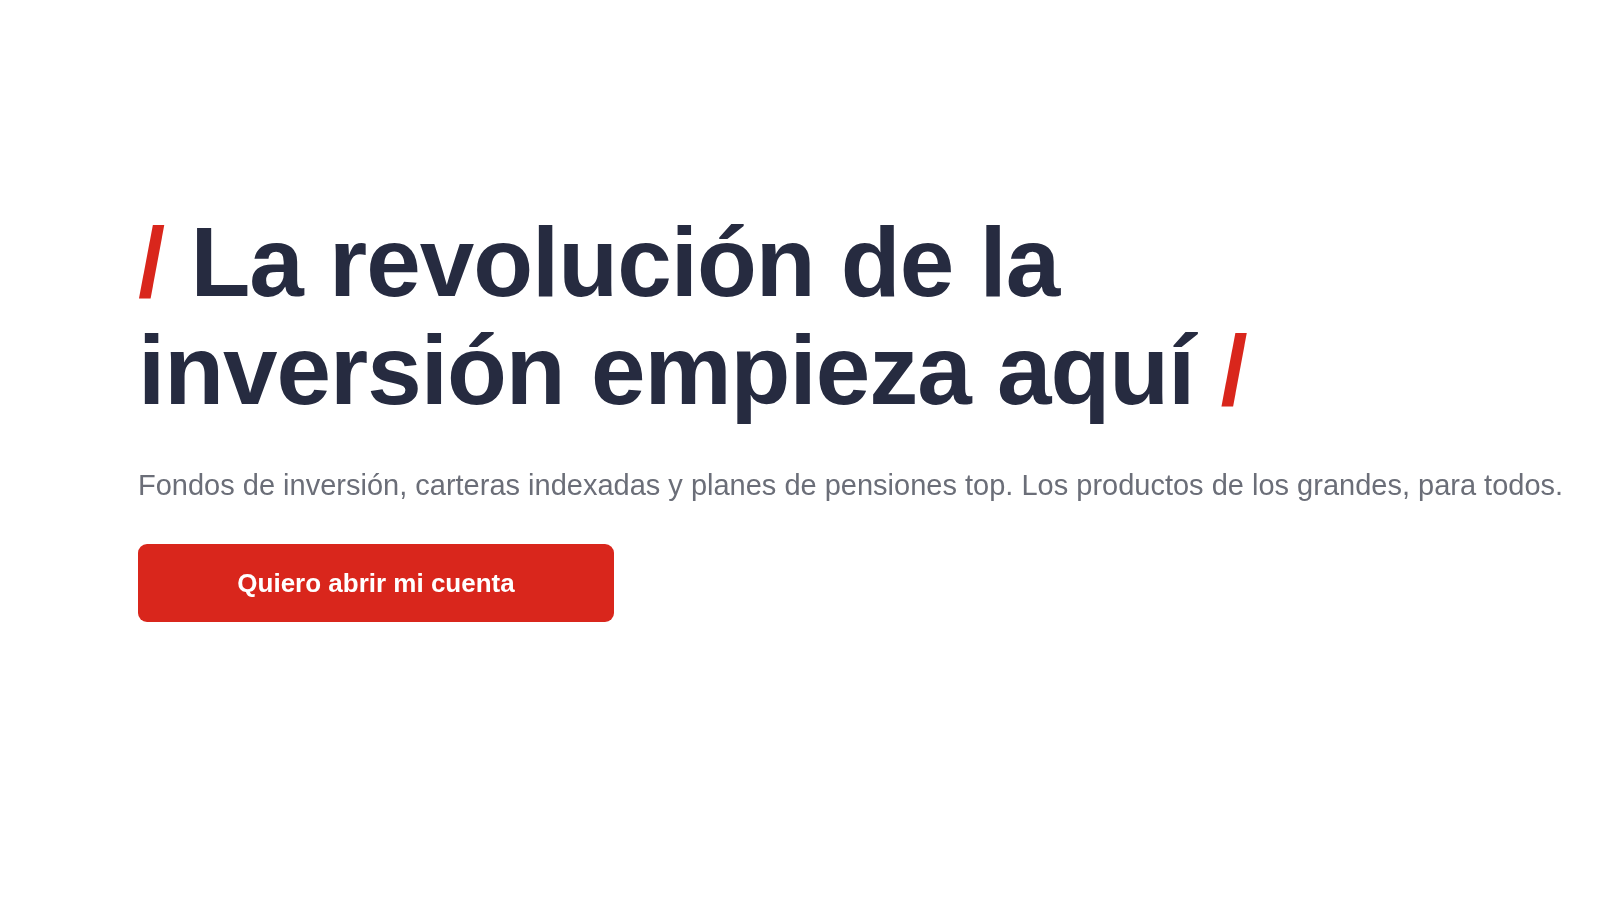 This screenshot has width=1600, height=900. I want to click on hero-subtitle: Fondos de inversión, carteras indexadas y planes de pensiones top. Los productos de los grandes, para todos., so click(851, 485).